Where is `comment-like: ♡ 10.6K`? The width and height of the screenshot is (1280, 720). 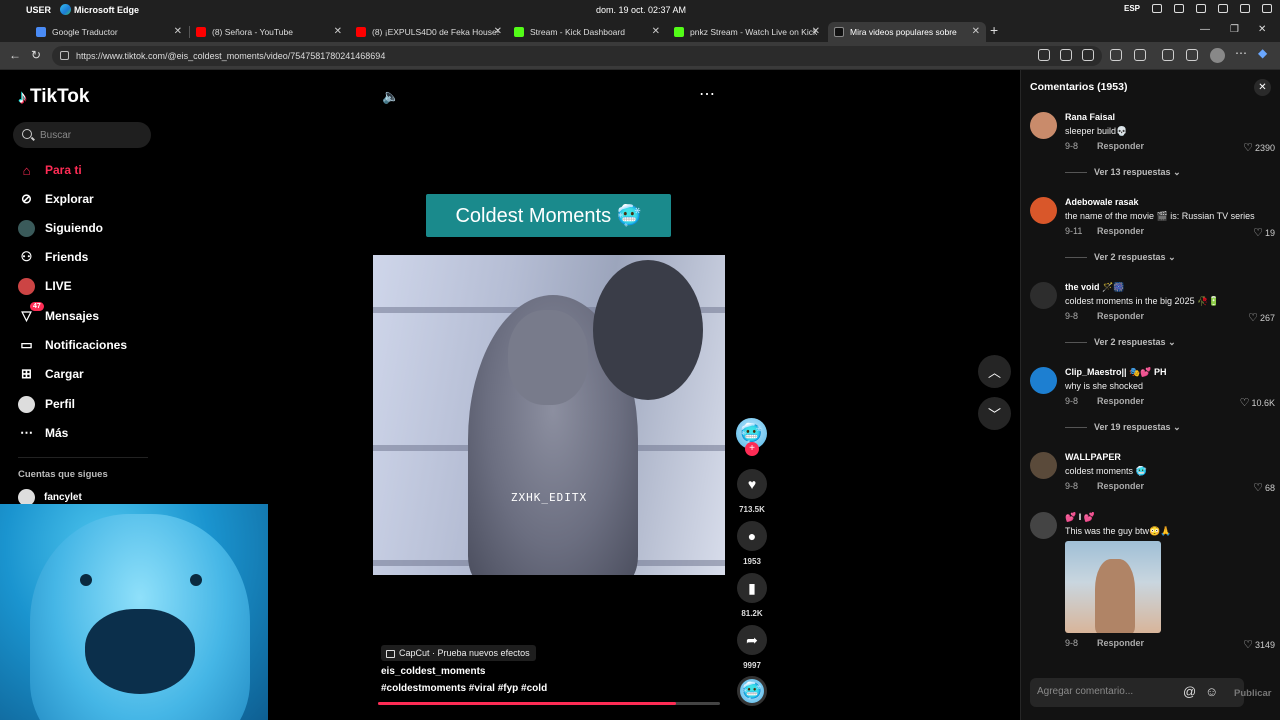
comment-like: ♡ 10.6K is located at coordinates (1257, 402).